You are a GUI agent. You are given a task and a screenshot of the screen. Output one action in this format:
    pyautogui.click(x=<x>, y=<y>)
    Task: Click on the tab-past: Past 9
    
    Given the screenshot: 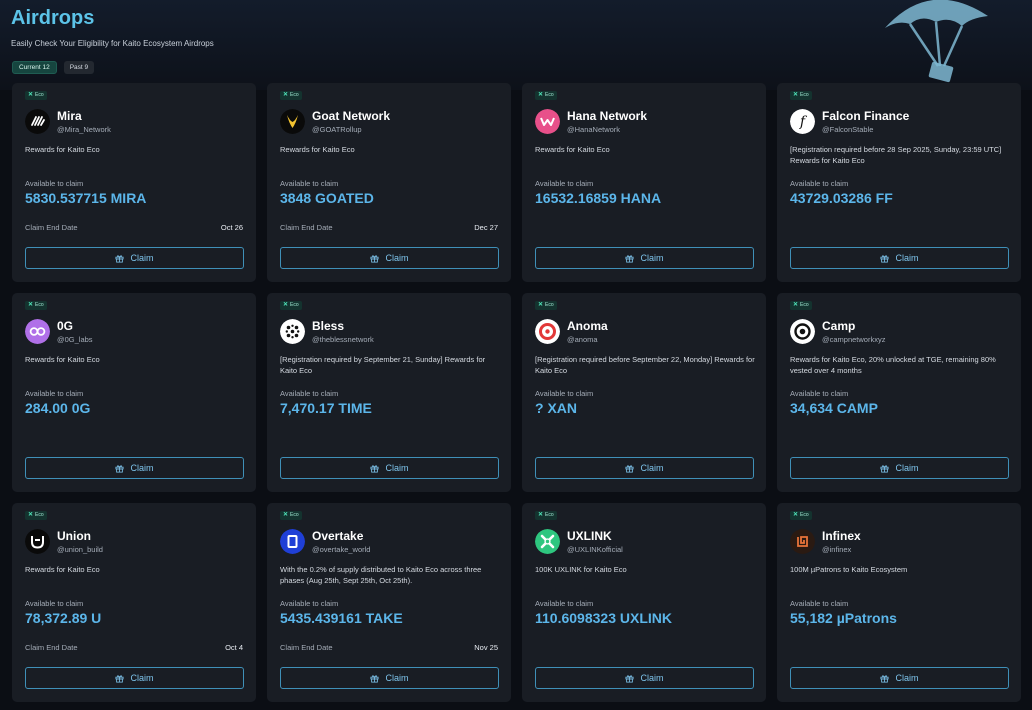 What is the action you would take?
    pyautogui.click(x=79, y=67)
    